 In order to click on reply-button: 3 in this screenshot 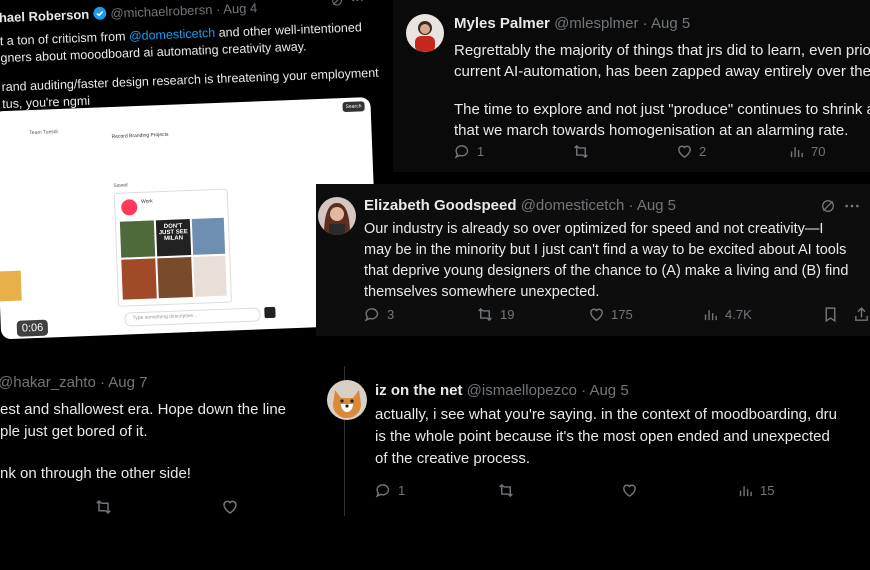, I will do `click(420, 314)`.